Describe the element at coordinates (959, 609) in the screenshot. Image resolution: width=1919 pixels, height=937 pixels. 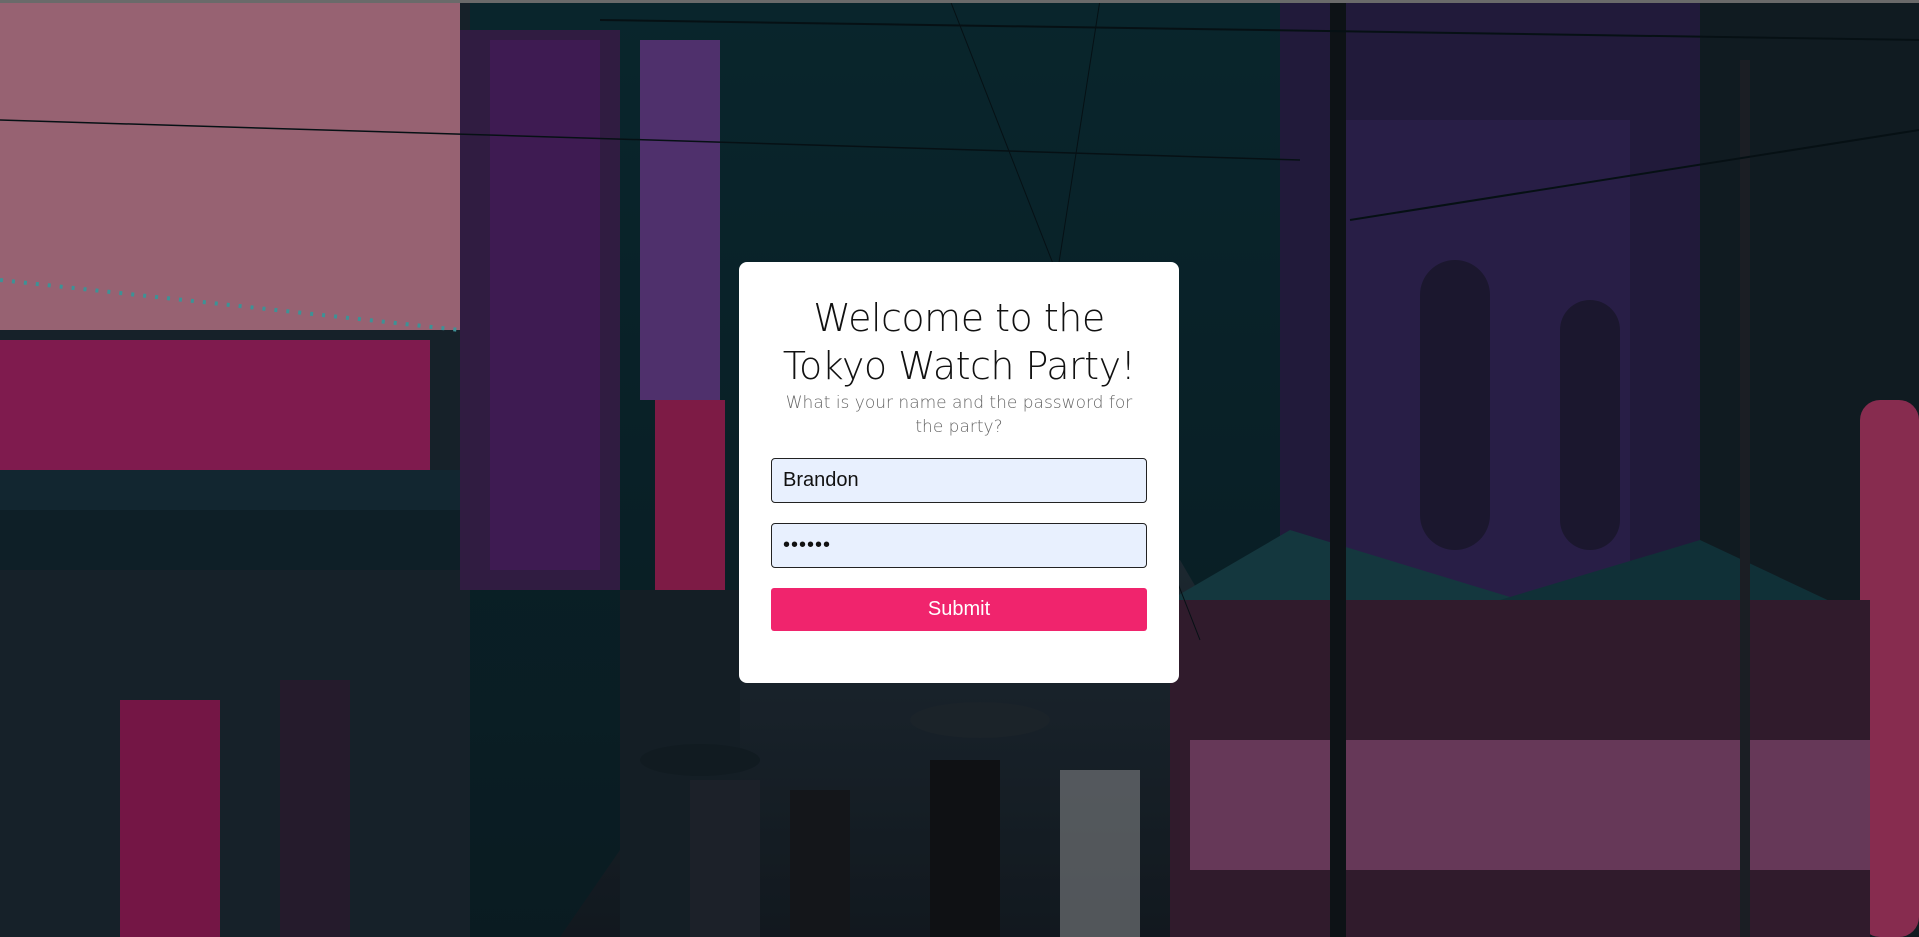
I see `submit-button: Submit` at that location.